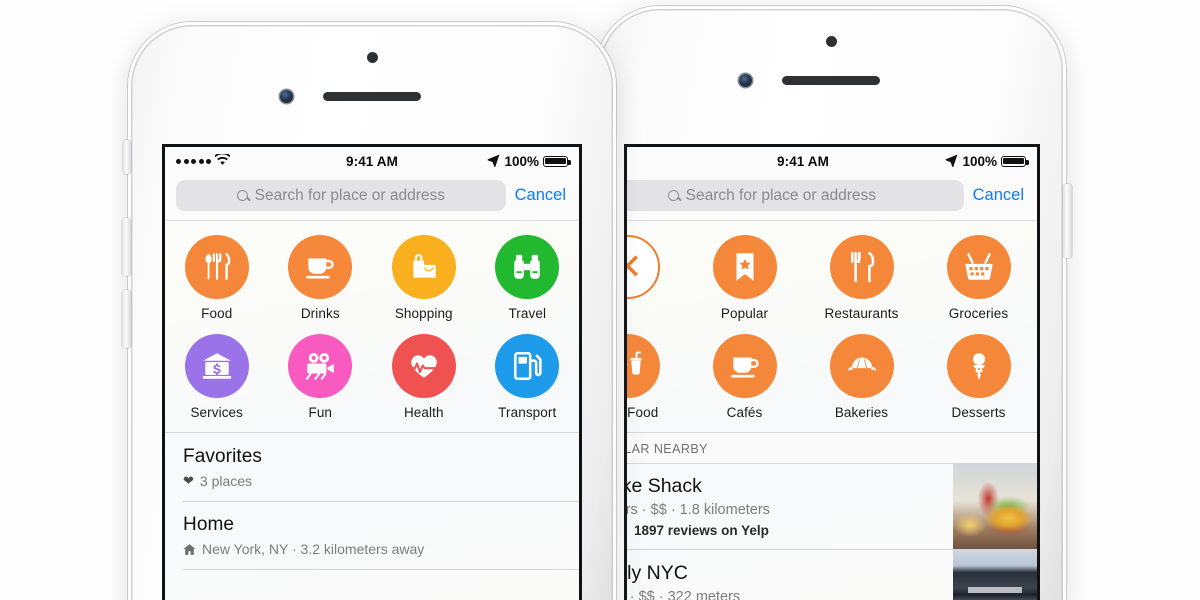 This screenshot has height=600, width=1200. I want to click on category-drinks: Drinks, so click(321, 278).